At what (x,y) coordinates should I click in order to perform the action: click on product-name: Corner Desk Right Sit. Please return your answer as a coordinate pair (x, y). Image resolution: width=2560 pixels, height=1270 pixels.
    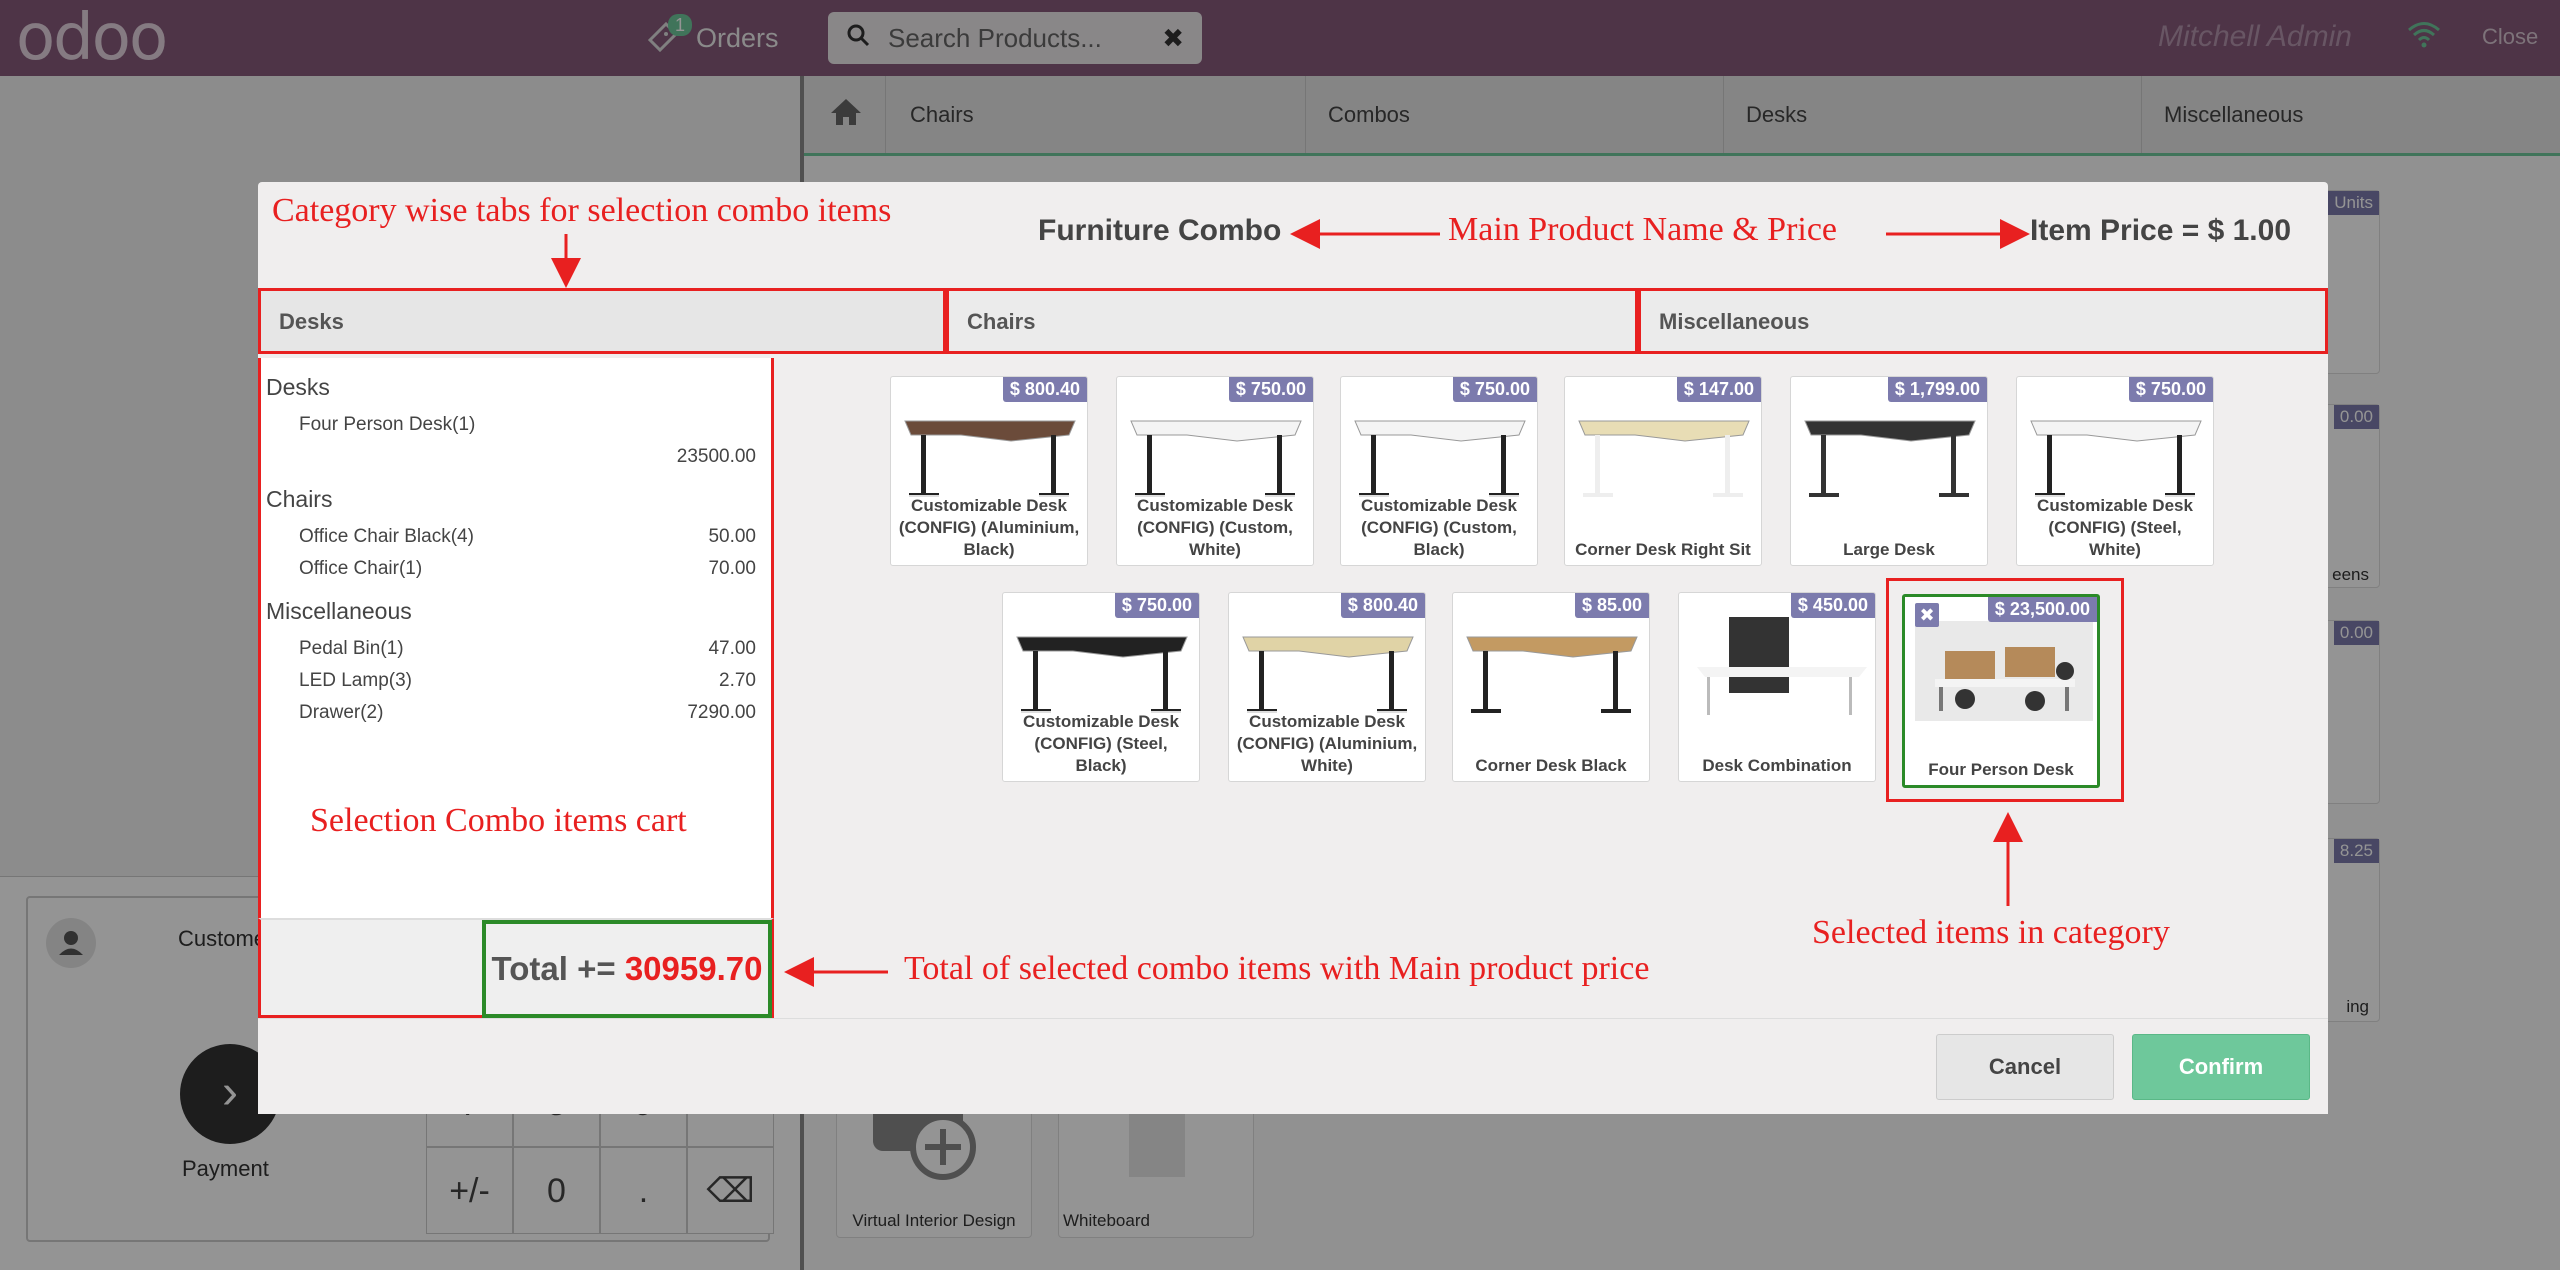
    Looking at the image, I should click on (1663, 550).